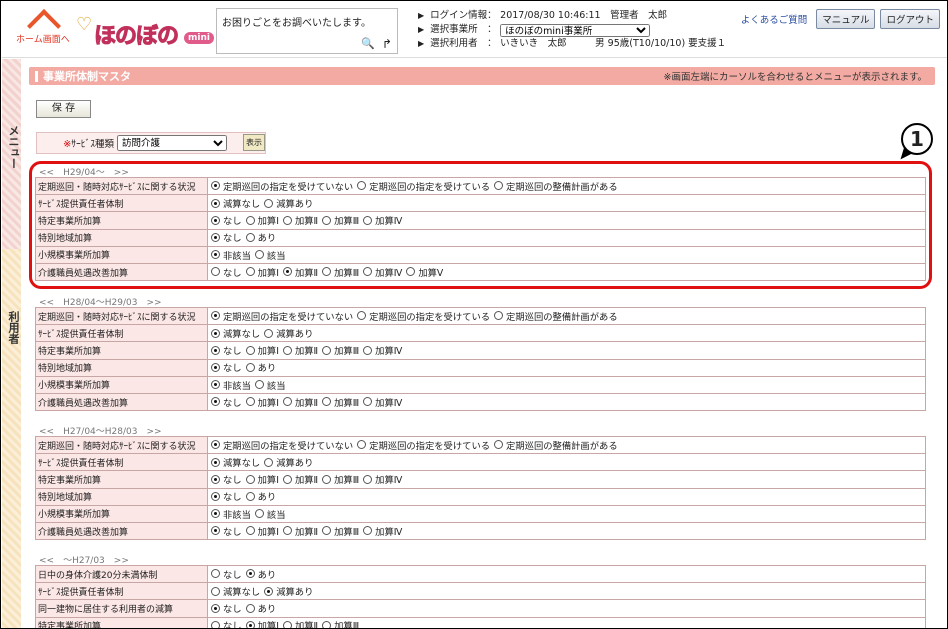 The height and width of the screenshot is (629, 948). I want to click on show-button: 表示, so click(254, 142).